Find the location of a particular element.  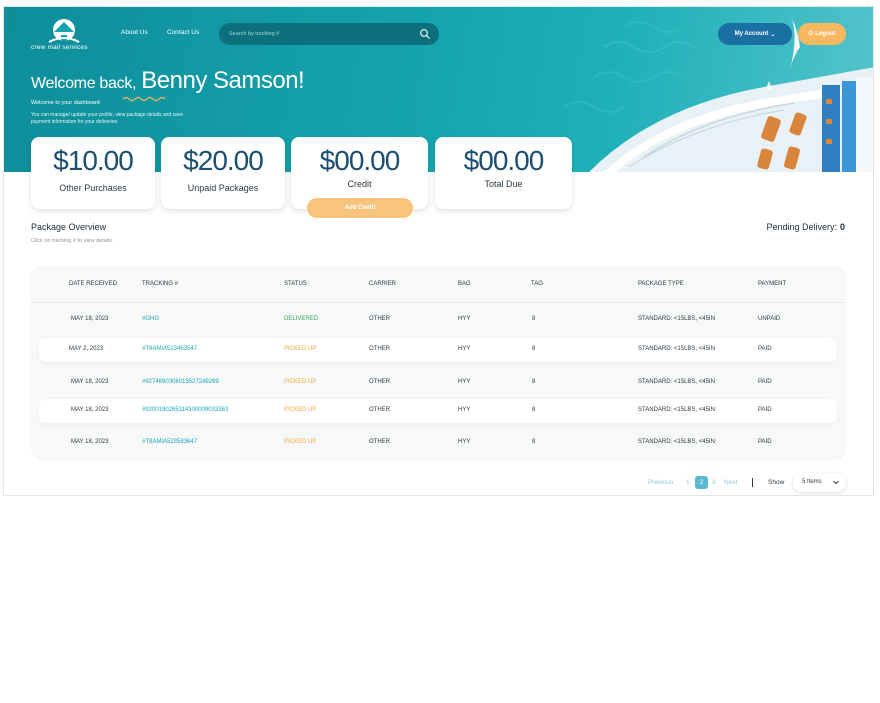

card-other-purchases: $10.00 Other Purchases is located at coordinates (93, 173).